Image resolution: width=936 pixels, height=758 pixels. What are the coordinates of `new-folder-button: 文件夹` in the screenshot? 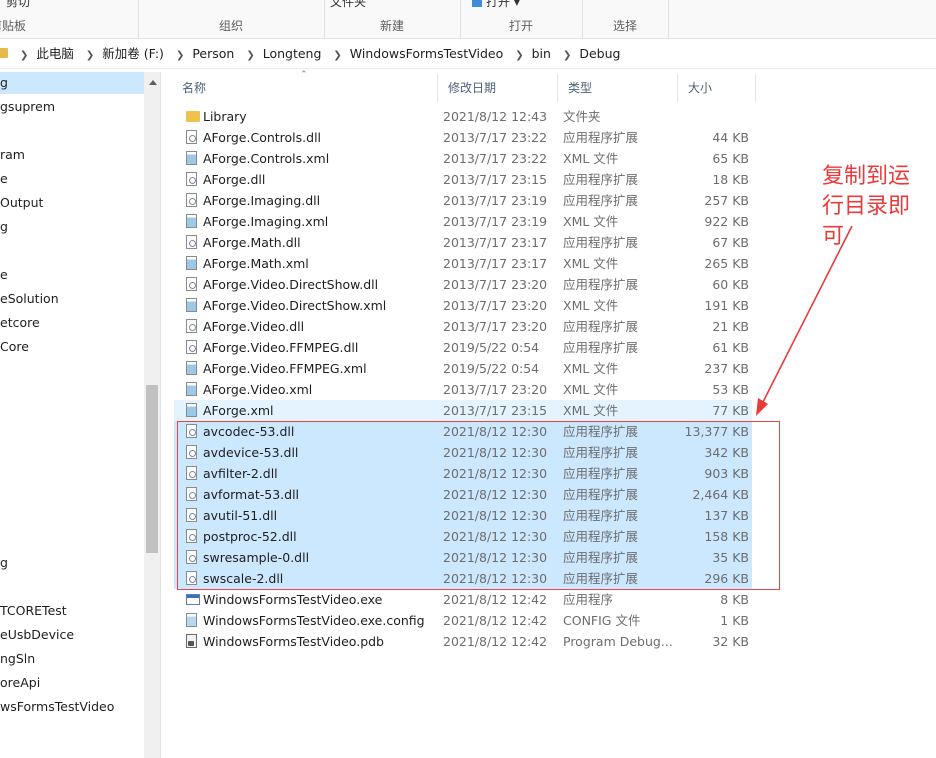 It's located at (348, 5).